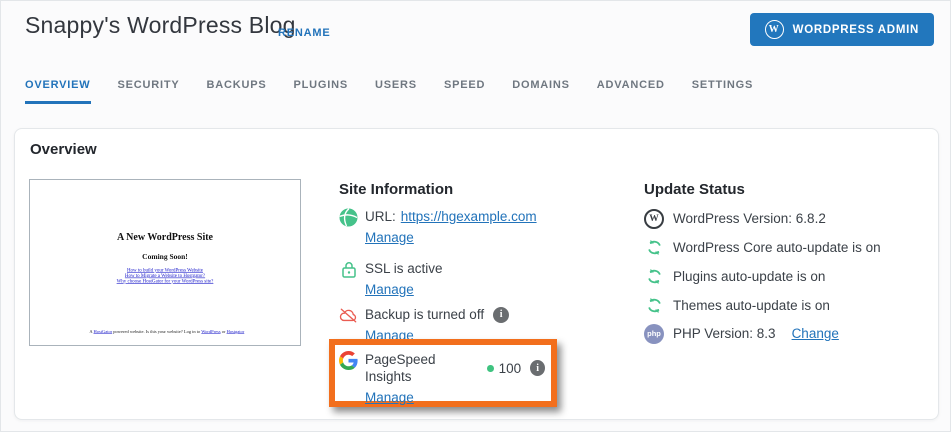 The height and width of the screenshot is (432, 951). What do you see at coordinates (855, 29) in the screenshot?
I see `admin-button-label: WORDPRESS ADMIN` at bounding box center [855, 29].